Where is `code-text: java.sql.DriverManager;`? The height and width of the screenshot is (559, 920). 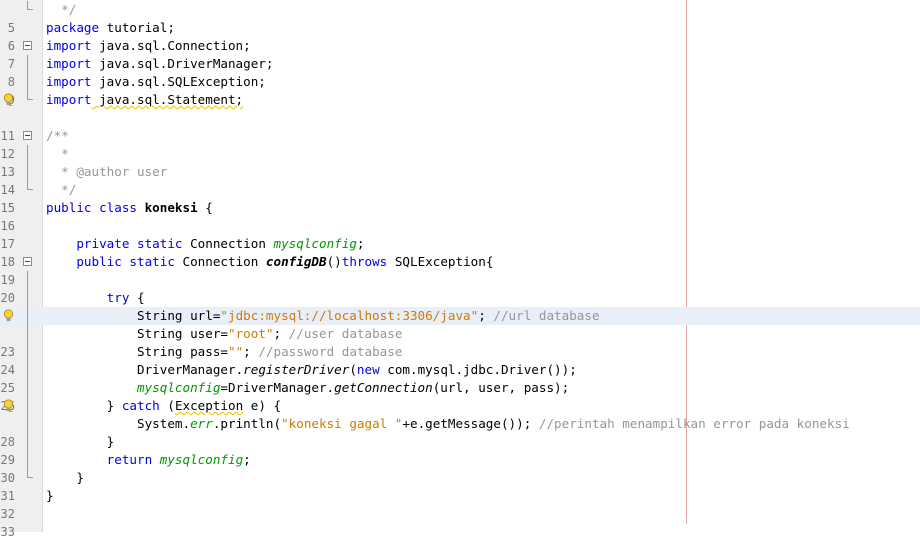 code-text: java.sql.DriverManager; is located at coordinates (182, 63).